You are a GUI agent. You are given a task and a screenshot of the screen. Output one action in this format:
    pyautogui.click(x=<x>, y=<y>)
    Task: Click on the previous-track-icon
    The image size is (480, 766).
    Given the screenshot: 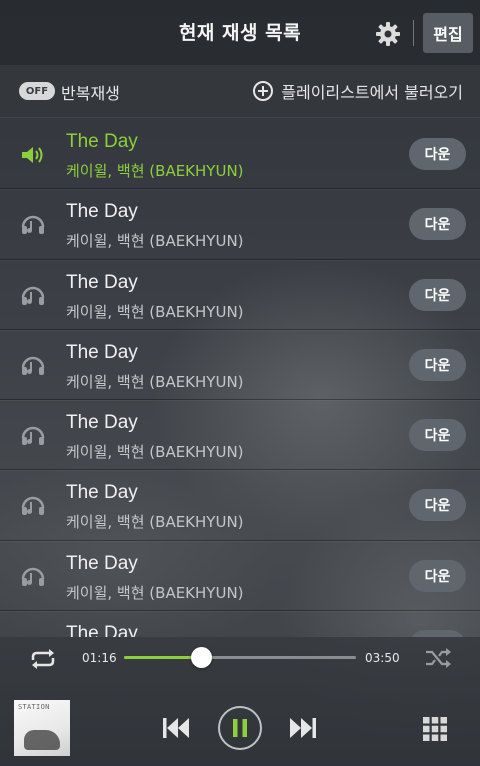 What is the action you would take?
    pyautogui.click(x=176, y=728)
    